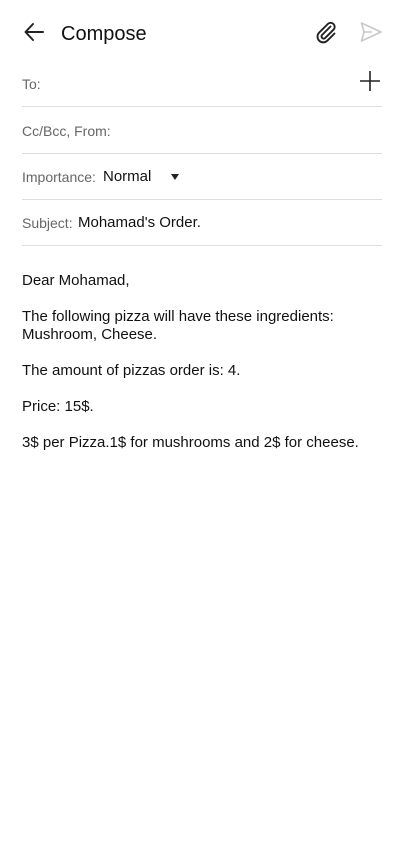 Image resolution: width=405 pixels, height=853 pixels. Describe the element at coordinates (175, 177) in the screenshot. I see `caret-down-icon` at that location.